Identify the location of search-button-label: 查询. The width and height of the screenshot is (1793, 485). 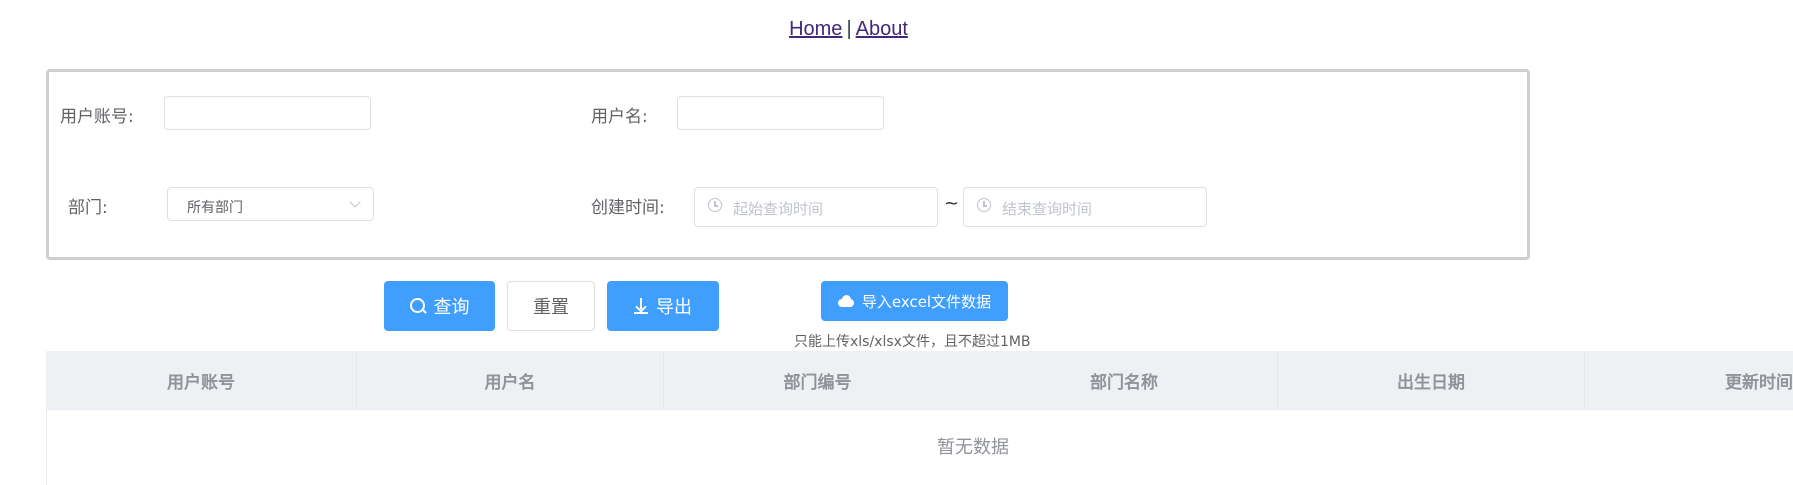
(451, 307).